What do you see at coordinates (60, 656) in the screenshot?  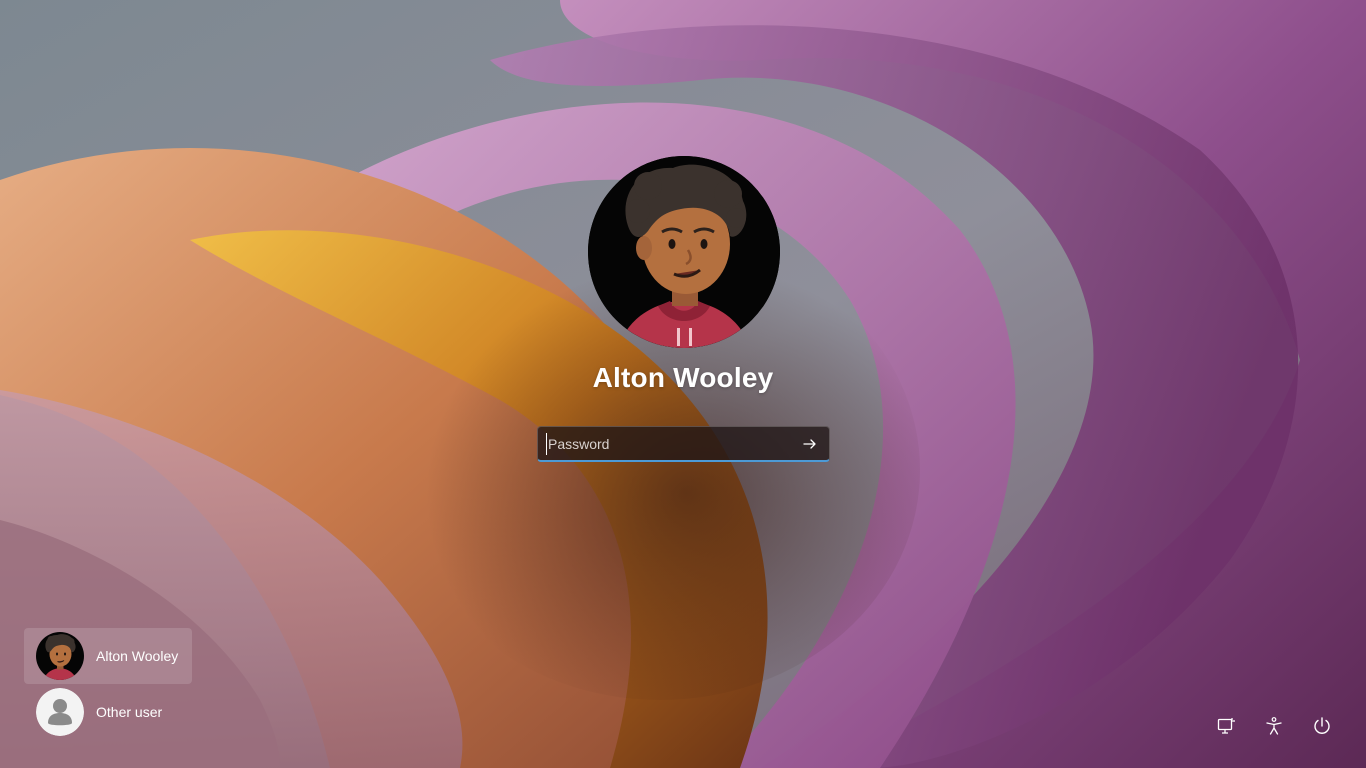 I see `cartoon-avatar-icon` at bounding box center [60, 656].